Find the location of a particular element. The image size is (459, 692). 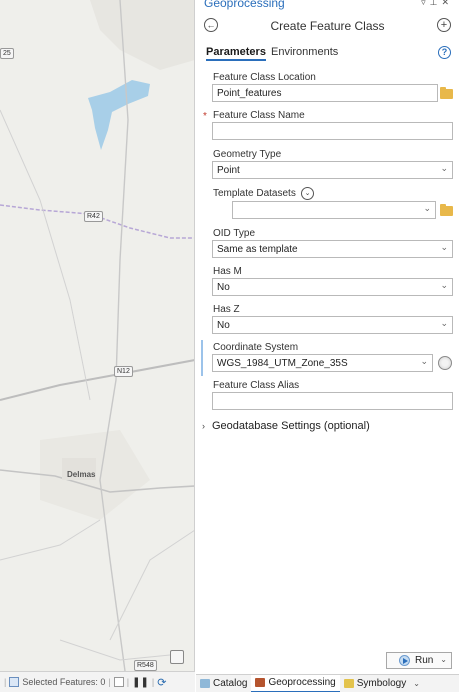

expand-chevron-icon: ⌄ is located at coordinates (307, 193).